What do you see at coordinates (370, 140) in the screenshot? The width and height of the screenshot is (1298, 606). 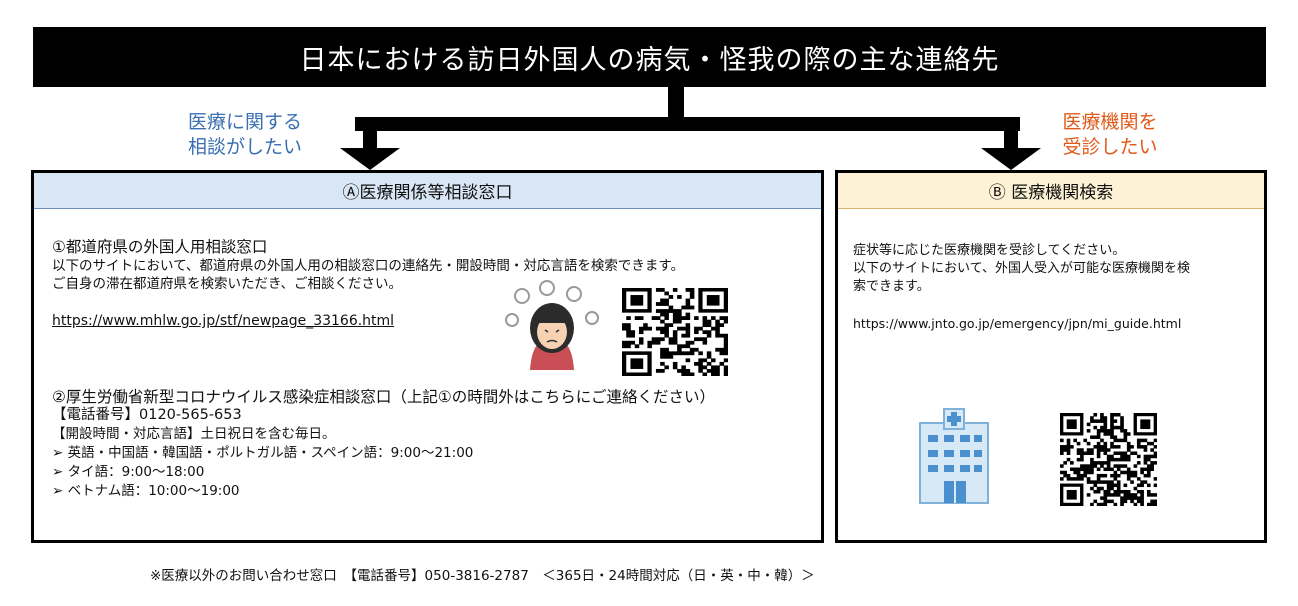 I see `left-arrow-stem` at bounding box center [370, 140].